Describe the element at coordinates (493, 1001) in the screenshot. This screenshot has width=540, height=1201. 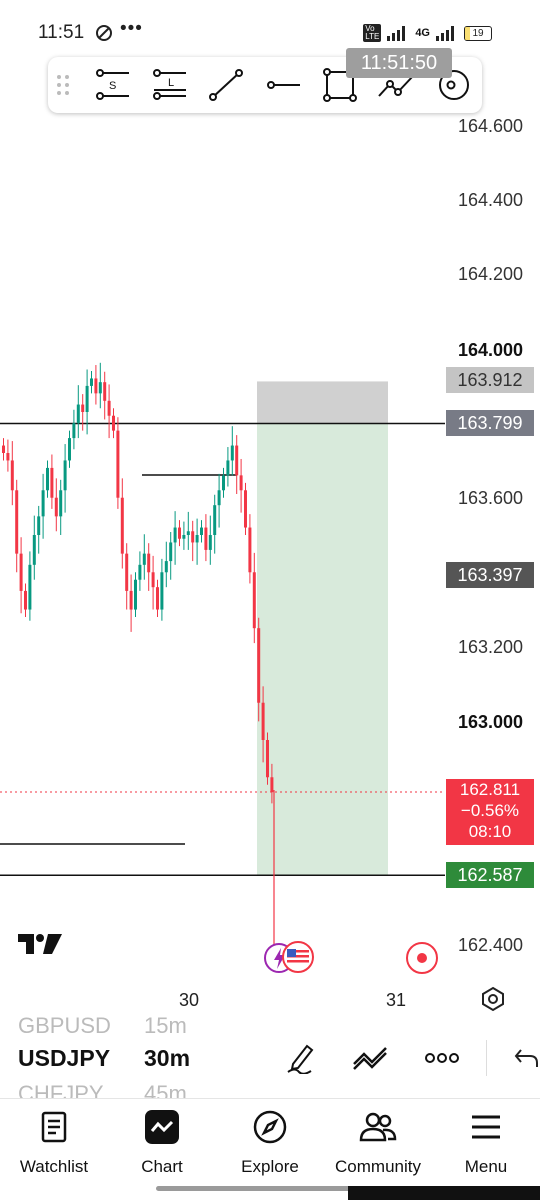
I see `chart-settings-icon` at that location.